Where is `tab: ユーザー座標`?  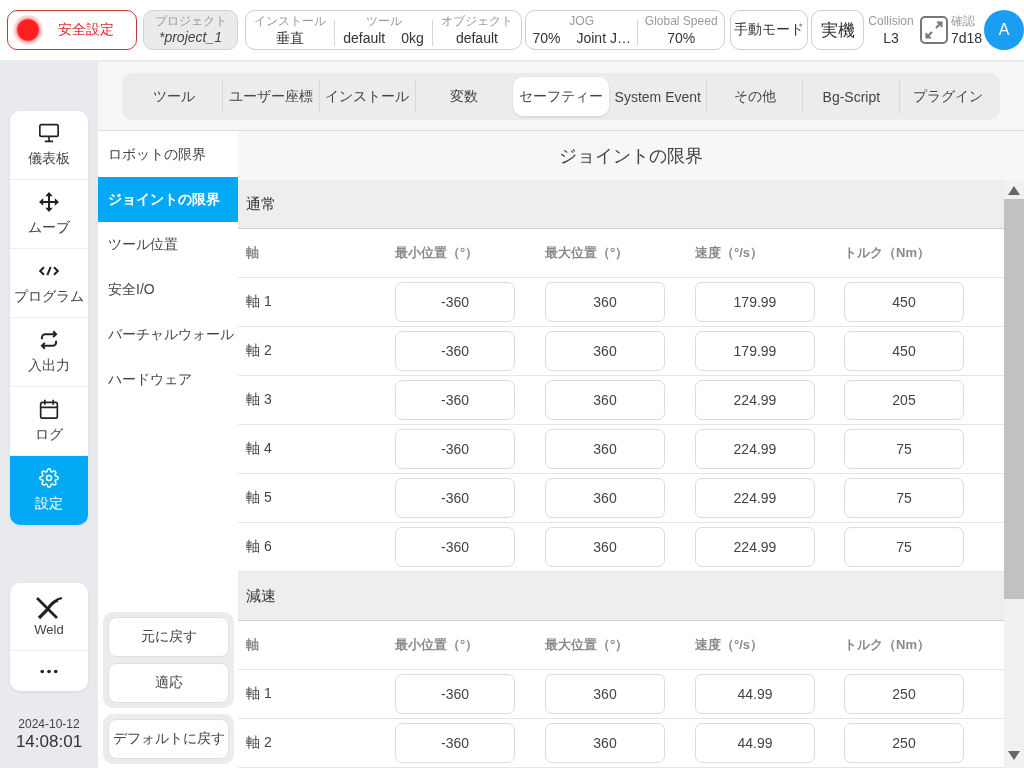 tab: ユーザー座標 is located at coordinates (270, 96).